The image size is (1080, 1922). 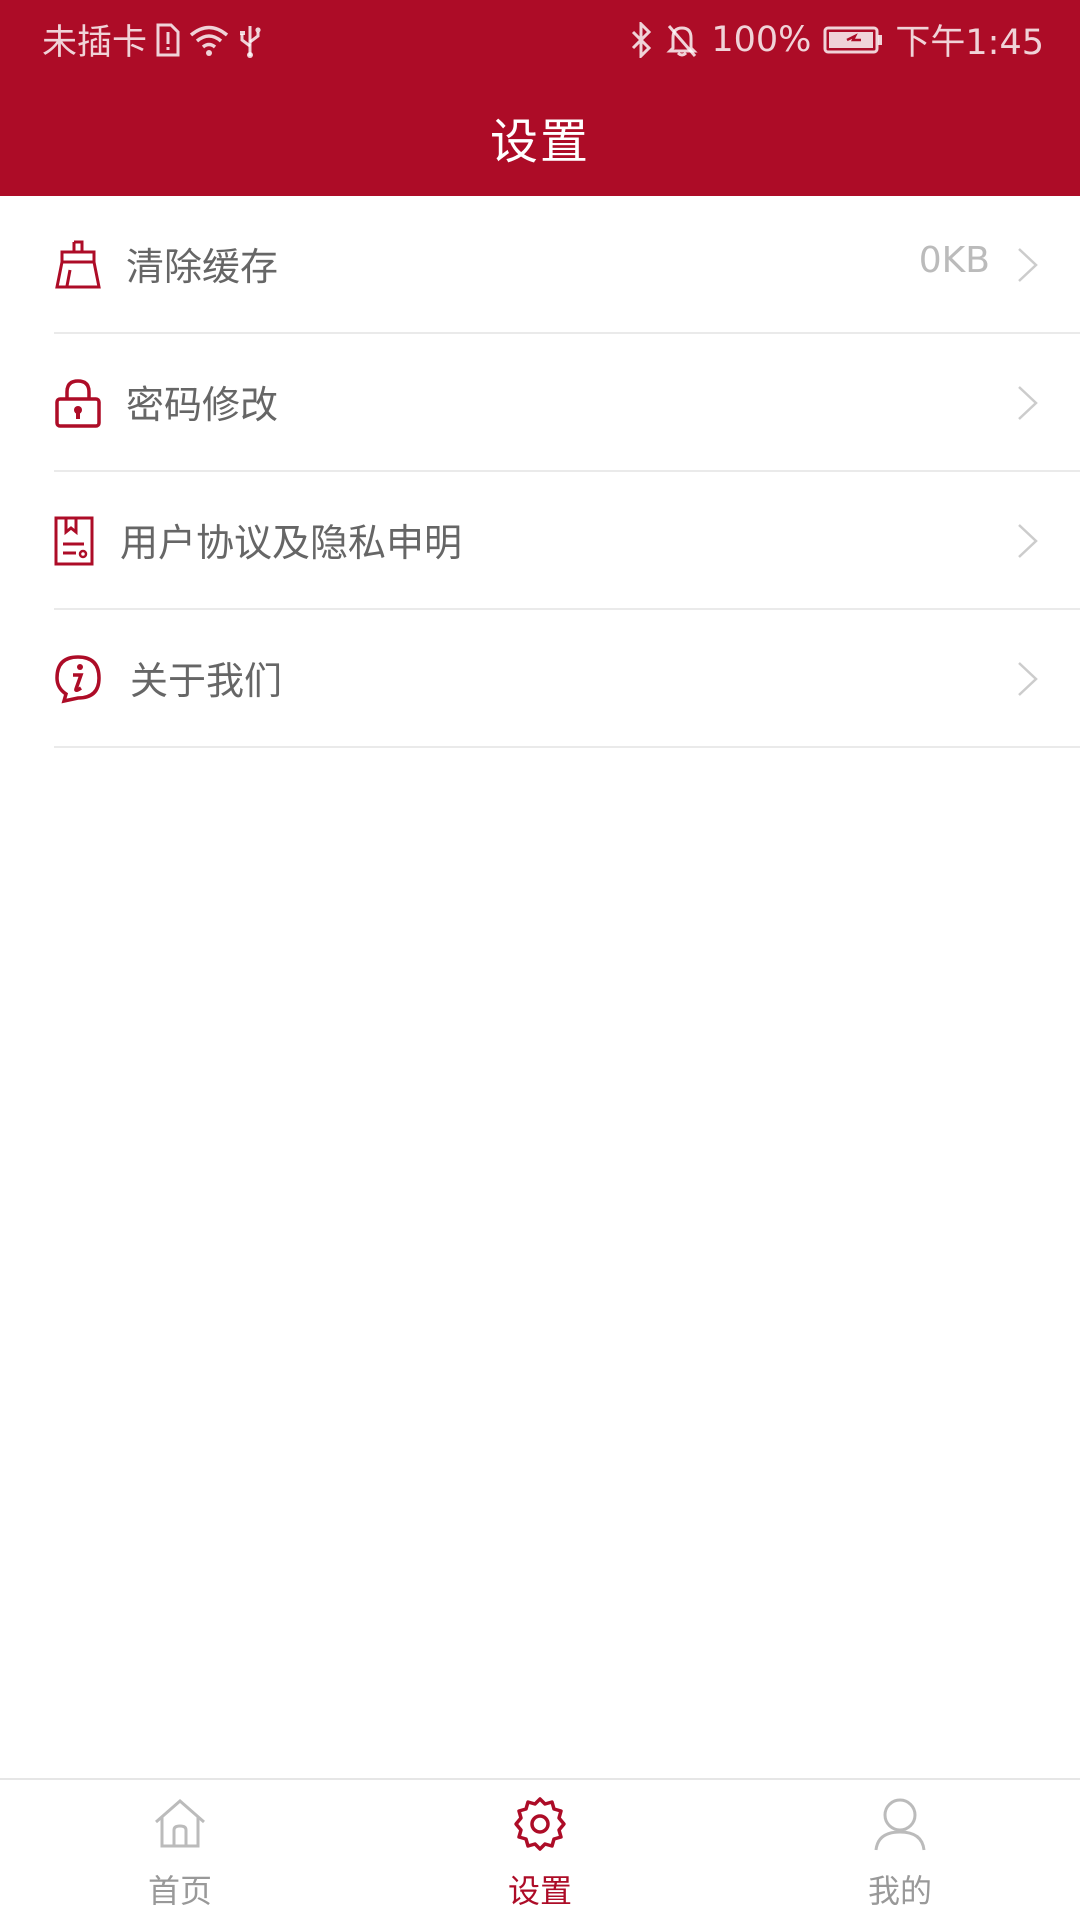 I want to click on settings-item-clear-cache: 清除缓存 0KB, so click(x=540, y=265).